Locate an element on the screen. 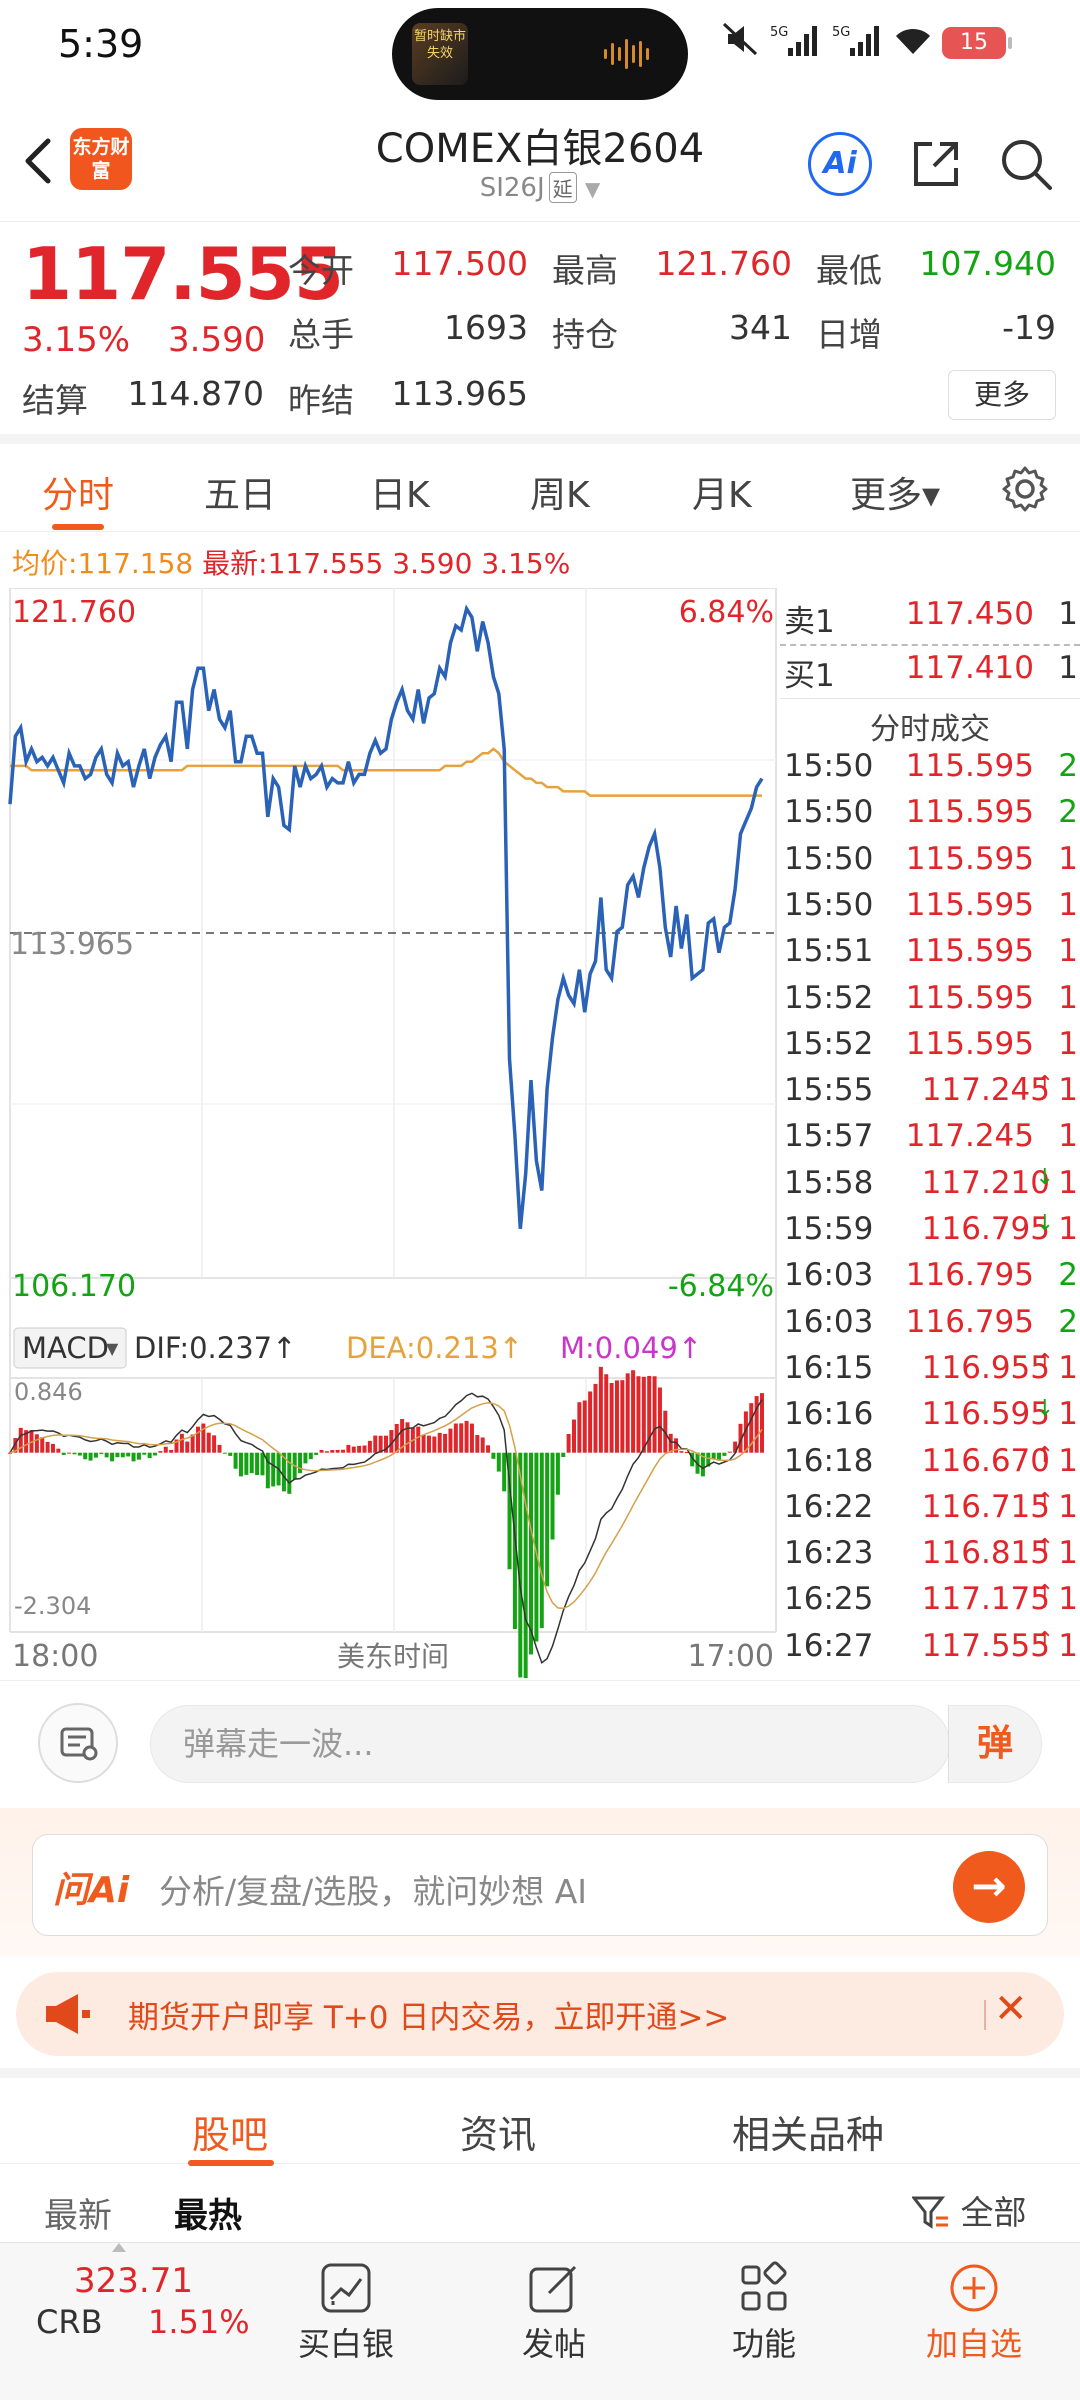  tab-monthly-k: 月K is located at coordinates (722, 492).